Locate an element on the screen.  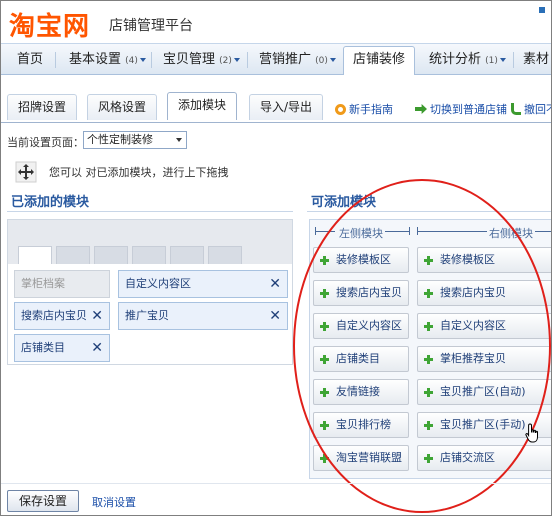
add-button-label: 宝贝推广区(自动) is located at coordinates (483, 391).